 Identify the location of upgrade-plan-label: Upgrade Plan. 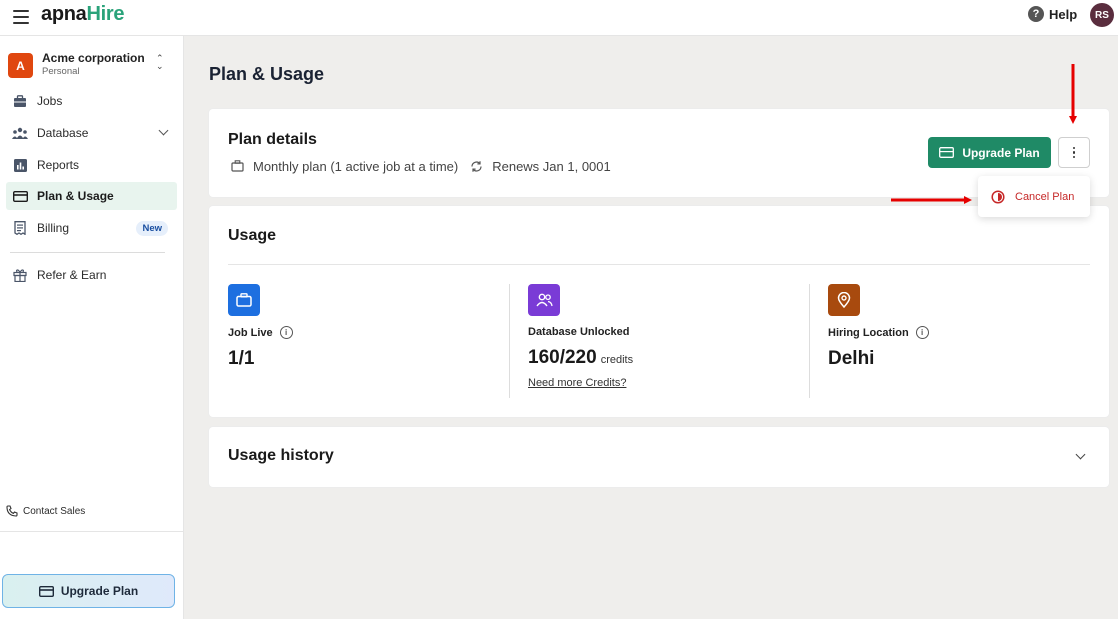
(1001, 152).